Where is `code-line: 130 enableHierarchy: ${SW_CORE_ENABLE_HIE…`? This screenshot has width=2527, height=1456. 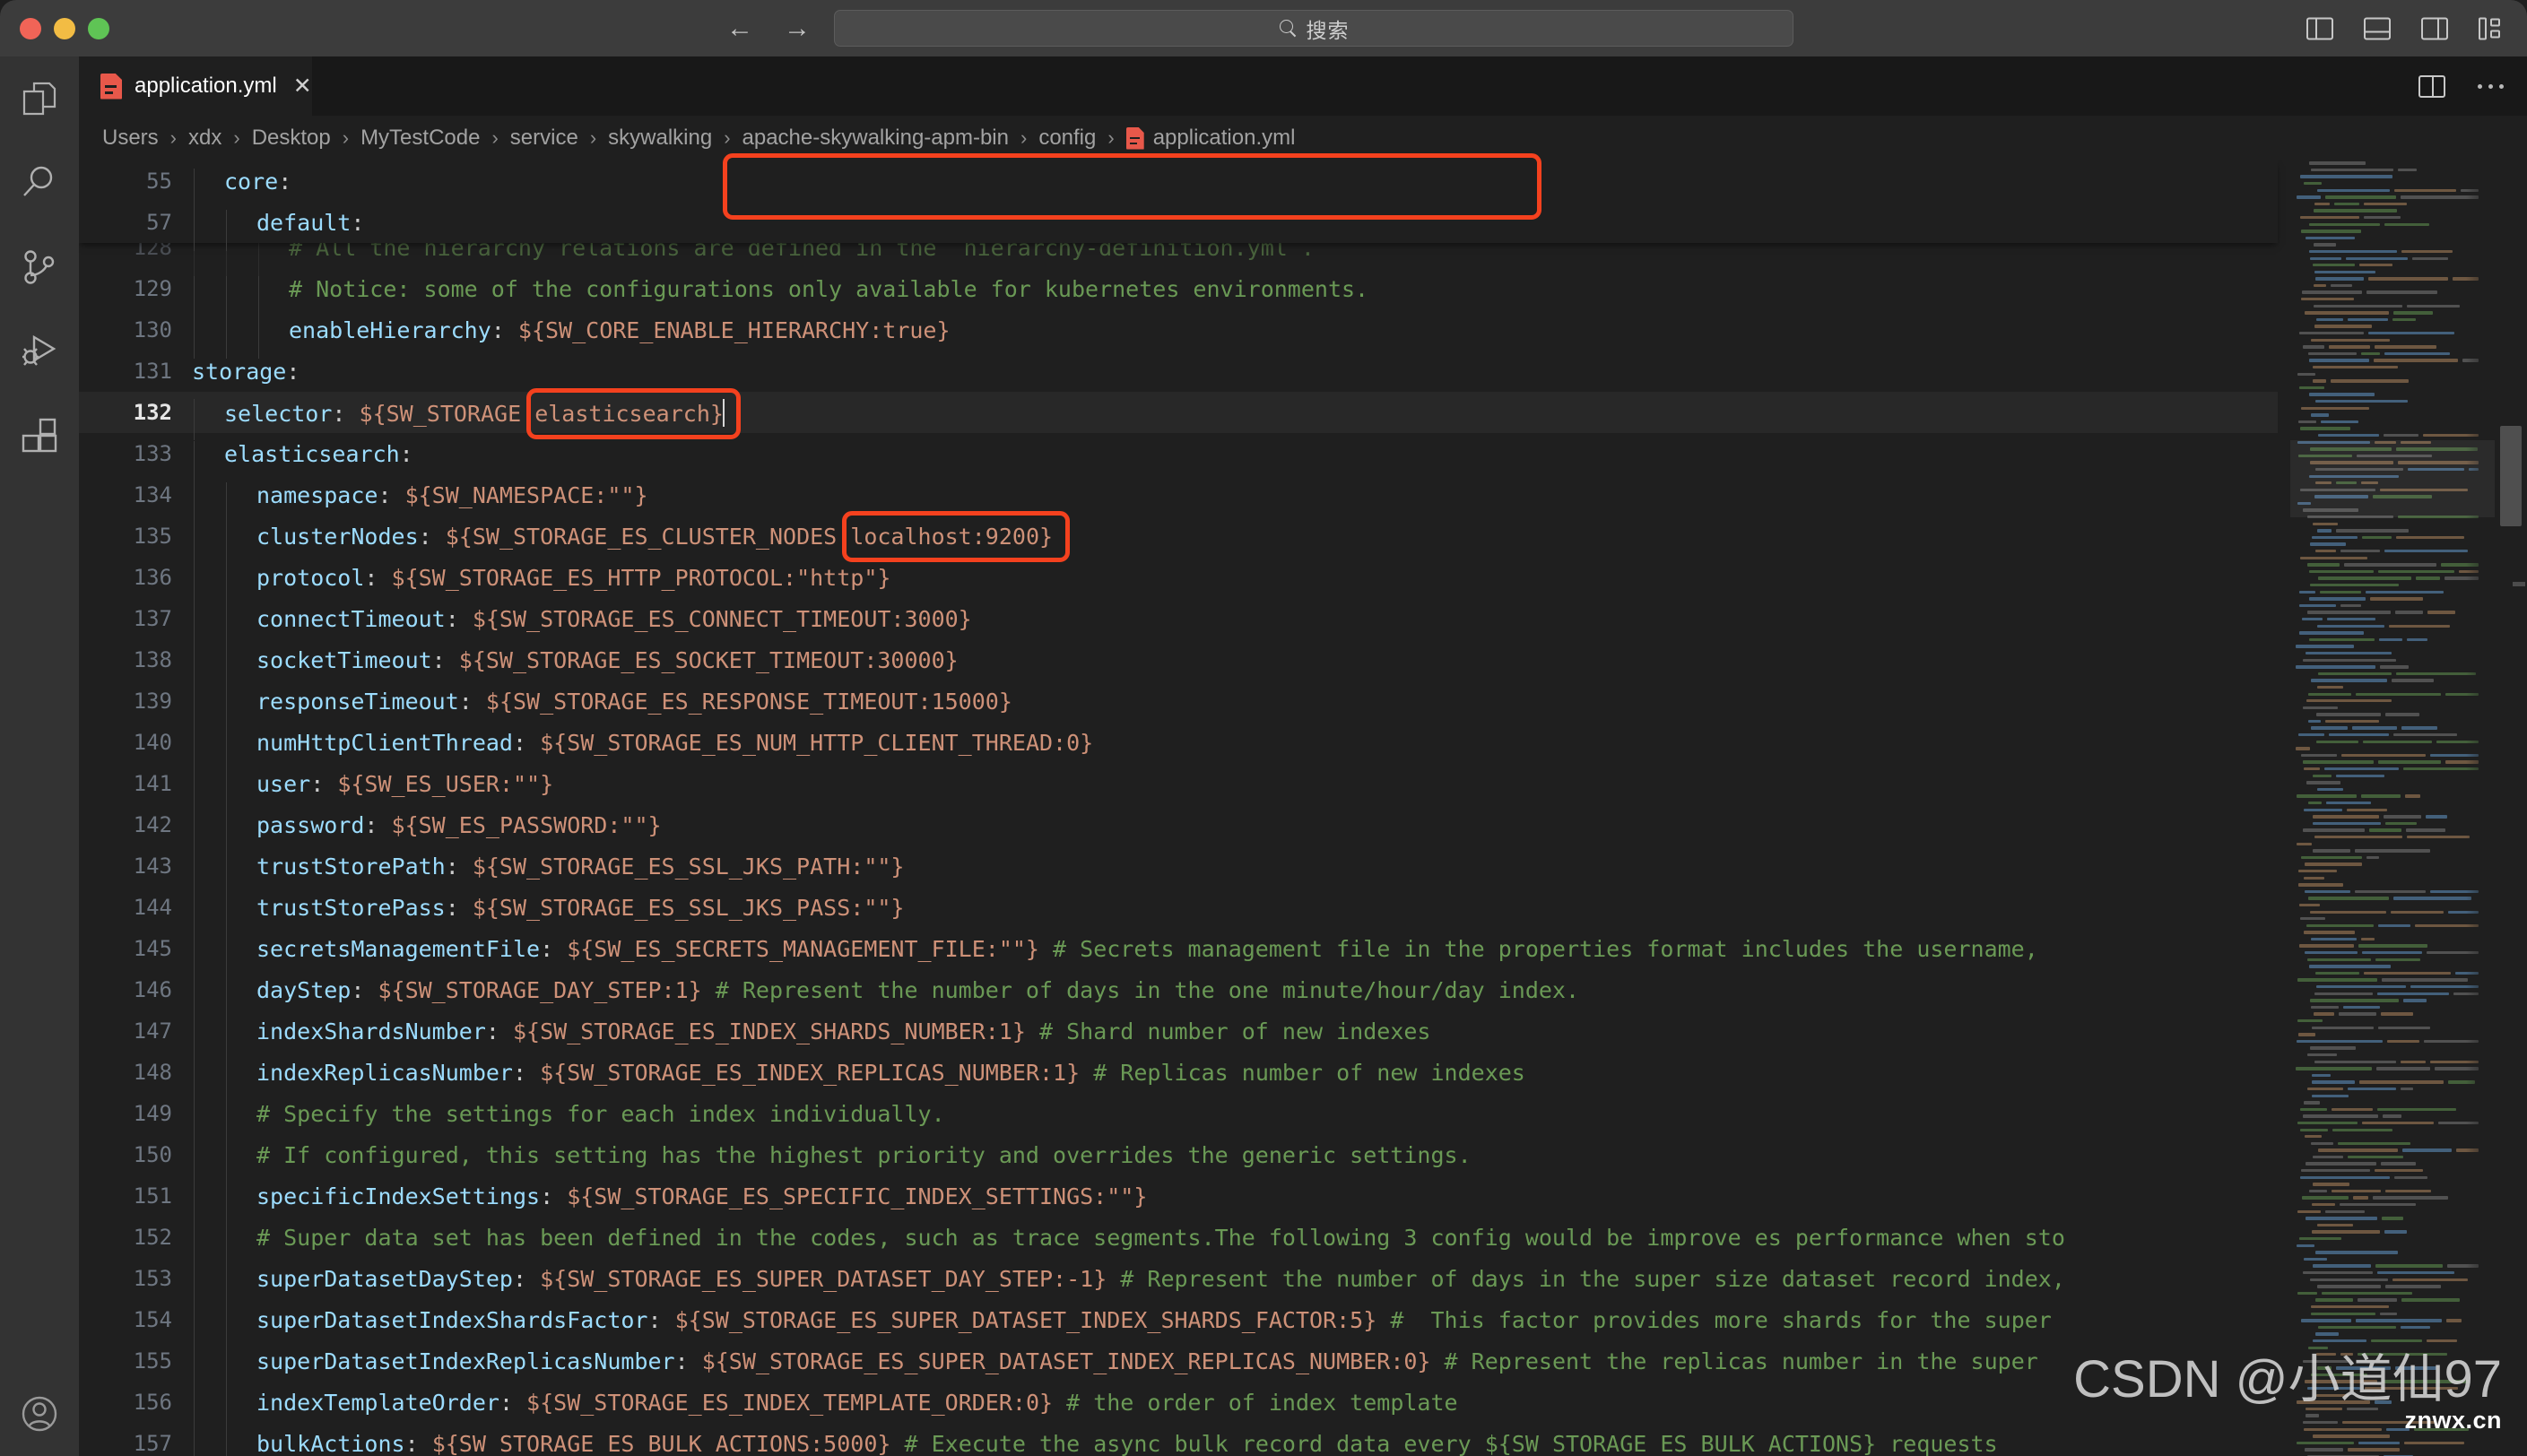
code-line: 130 enableHierarchy: ${SW_CORE_ENABLE_HIE… is located at coordinates (1178, 334).